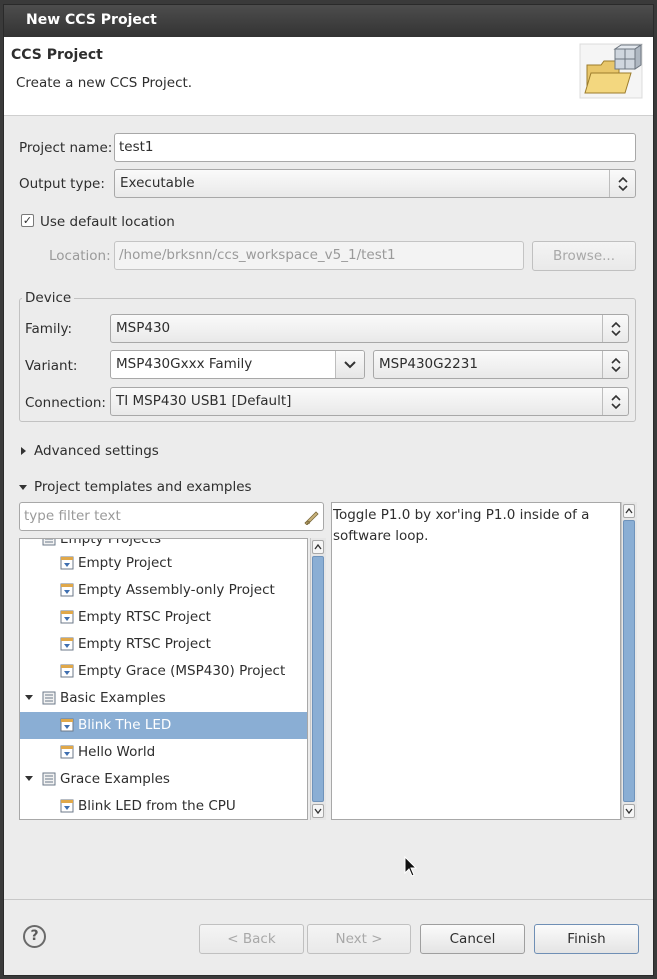  Describe the element at coordinates (125, 563) in the screenshot. I see `tree-item-label: Empty Project` at that location.